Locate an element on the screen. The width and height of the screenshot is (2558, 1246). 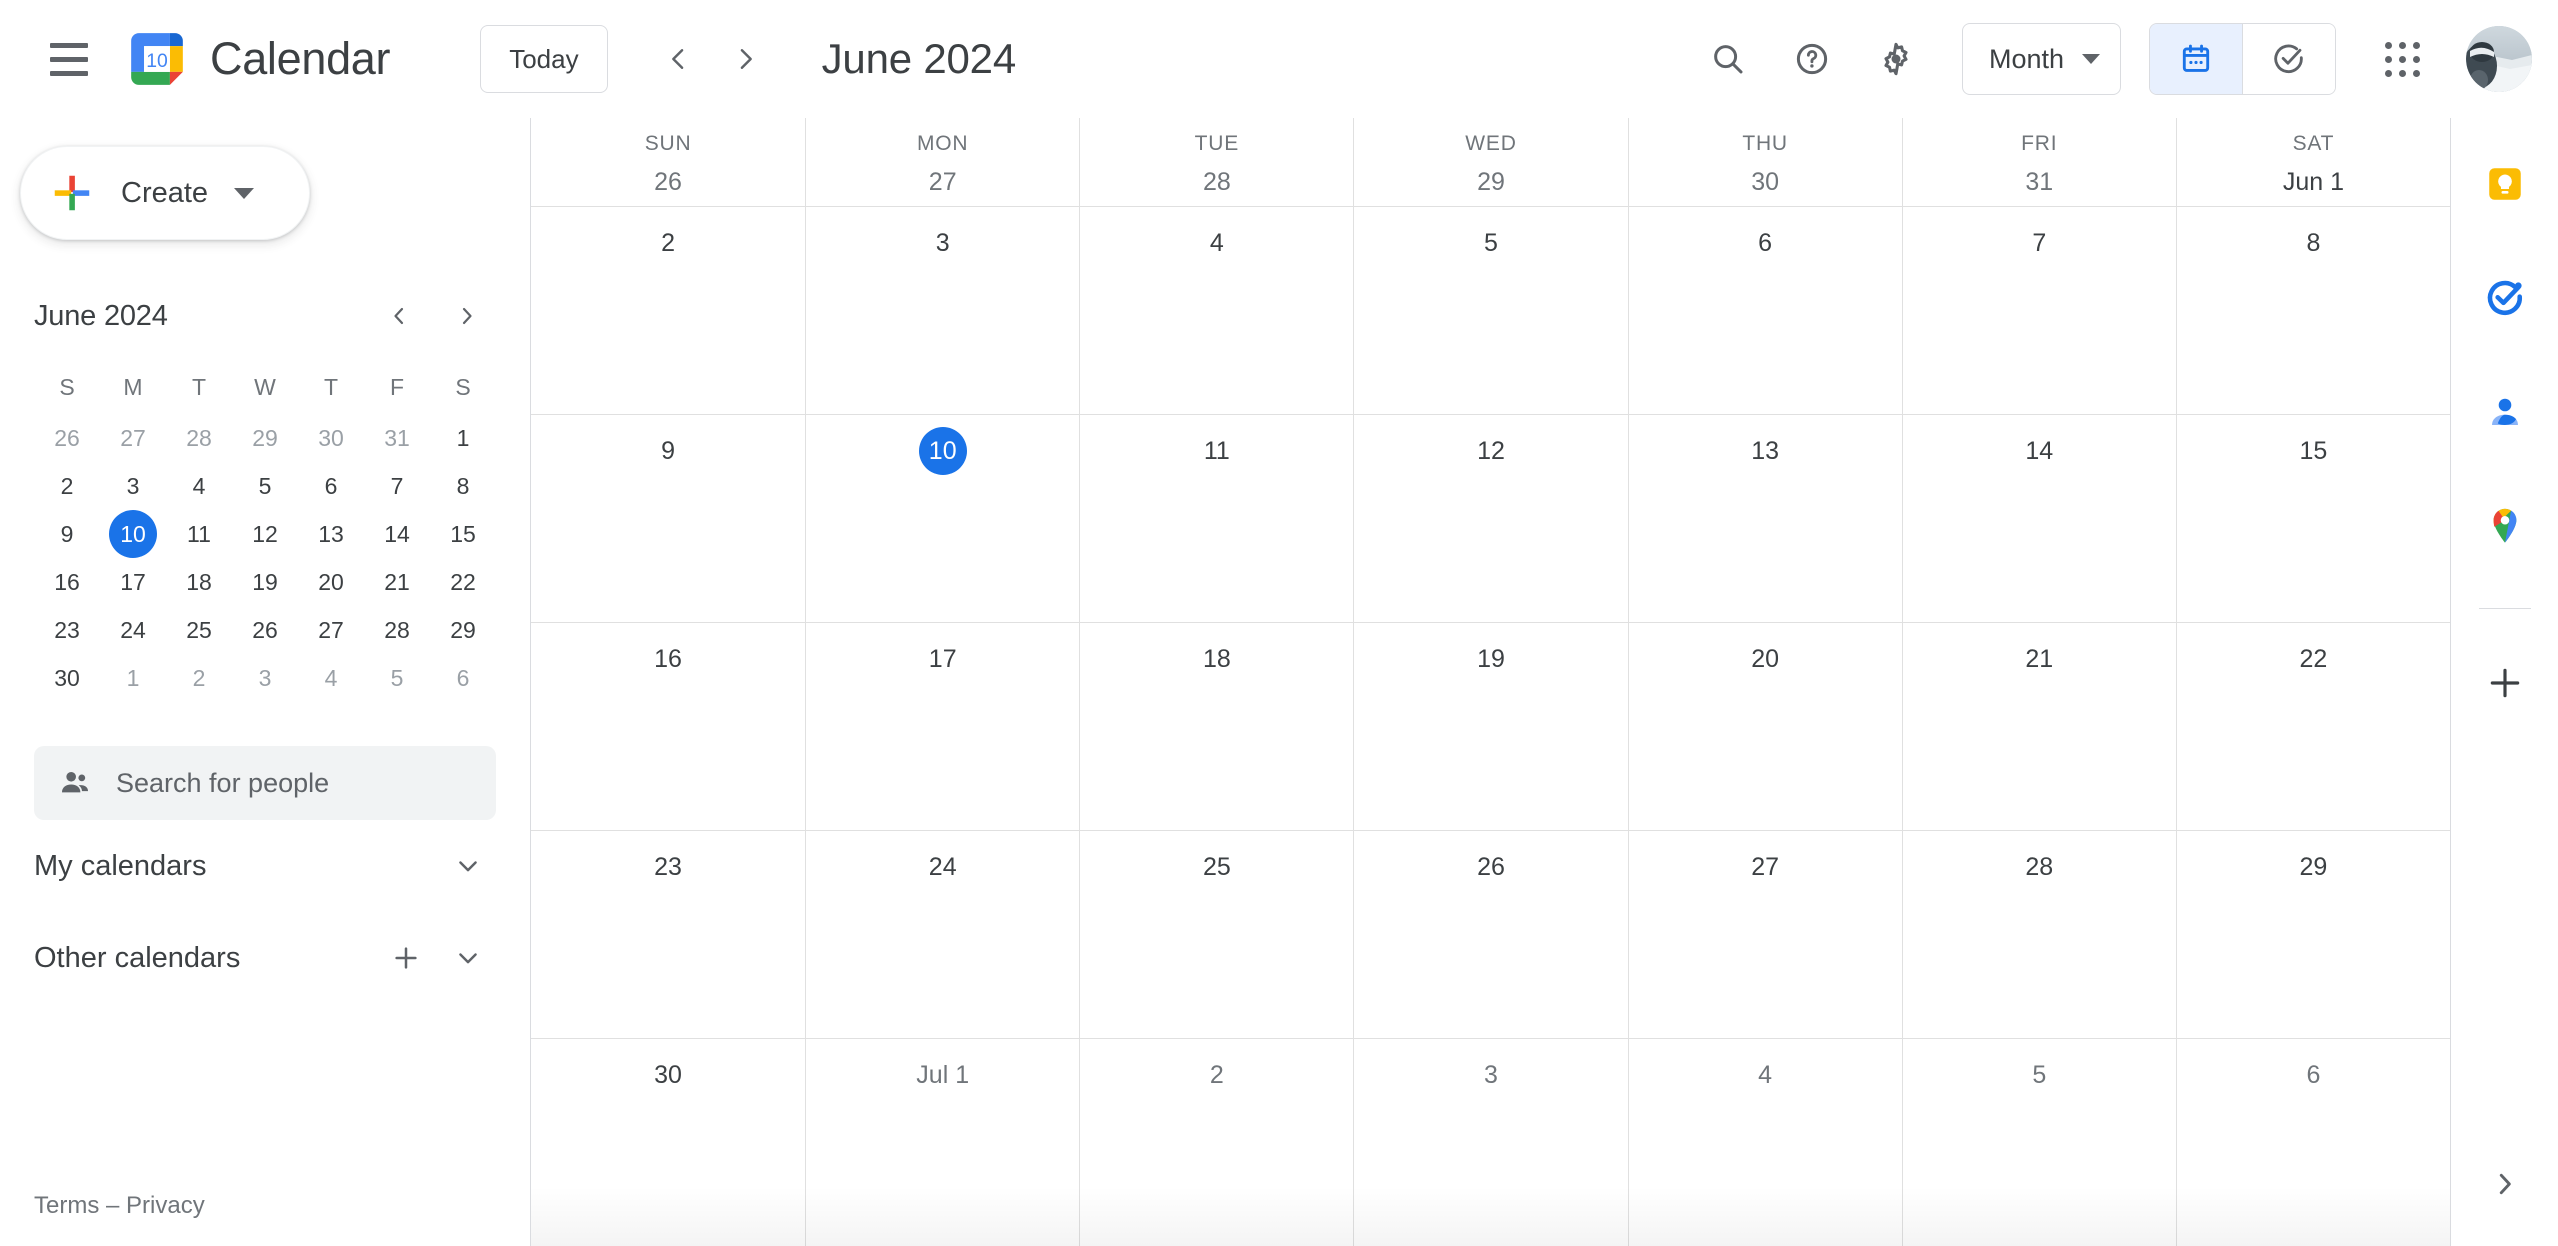
day-cell: 16 is located at coordinates (668, 726).